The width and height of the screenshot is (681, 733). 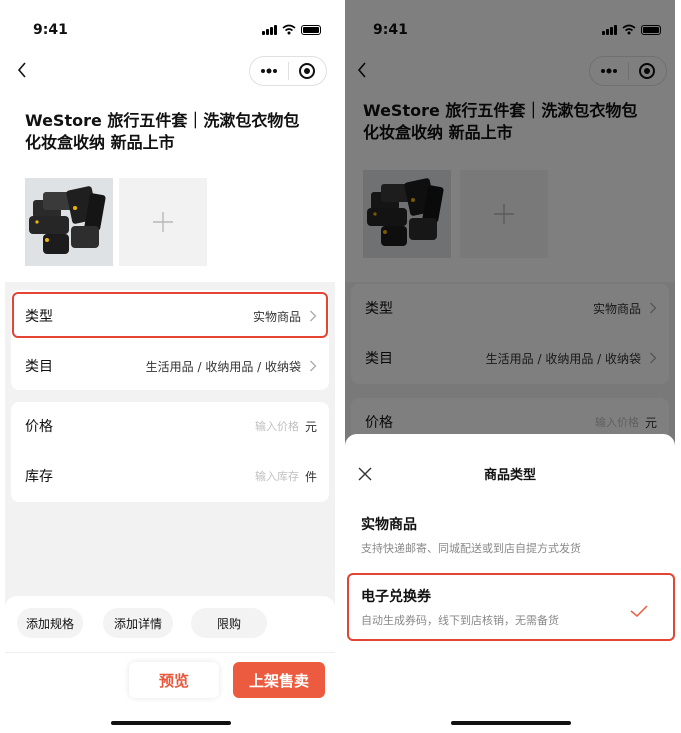 I want to click on product-image-illustration, so click(x=69, y=222).